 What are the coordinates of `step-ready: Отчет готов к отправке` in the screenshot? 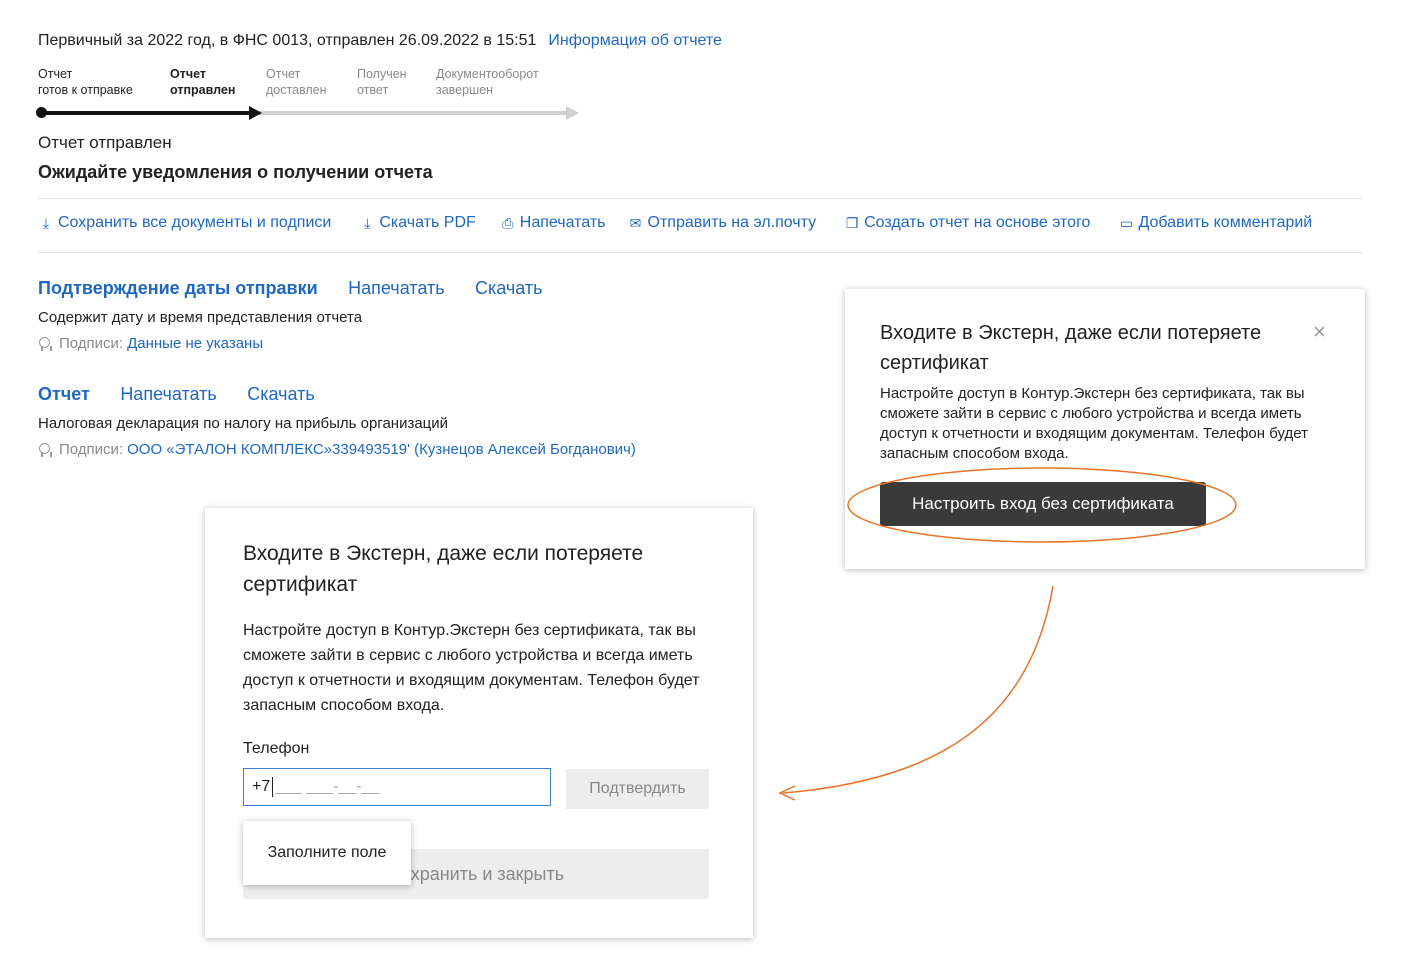 It's located at (85, 82).